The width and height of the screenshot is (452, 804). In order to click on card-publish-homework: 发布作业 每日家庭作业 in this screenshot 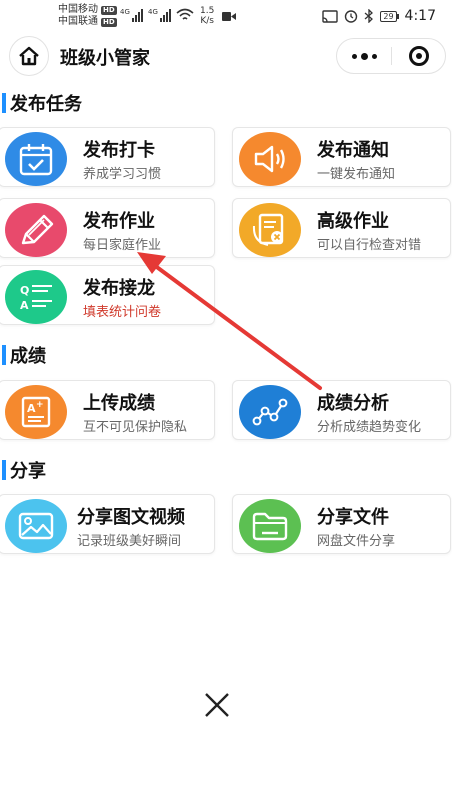, I will do `click(107, 228)`.